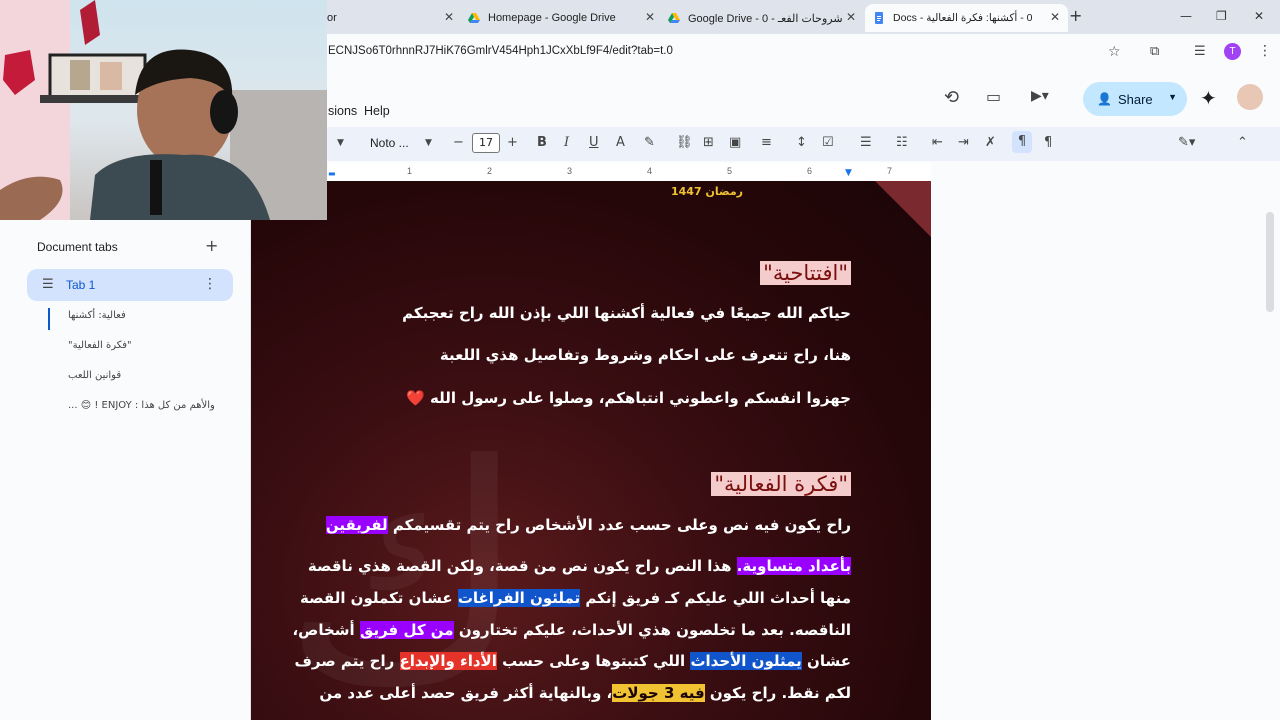 This screenshot has width=1280, height=720. Describe the element at coordinates (458, 142) in the screenshot. I see `decrease-font-size-button: −` at that location.